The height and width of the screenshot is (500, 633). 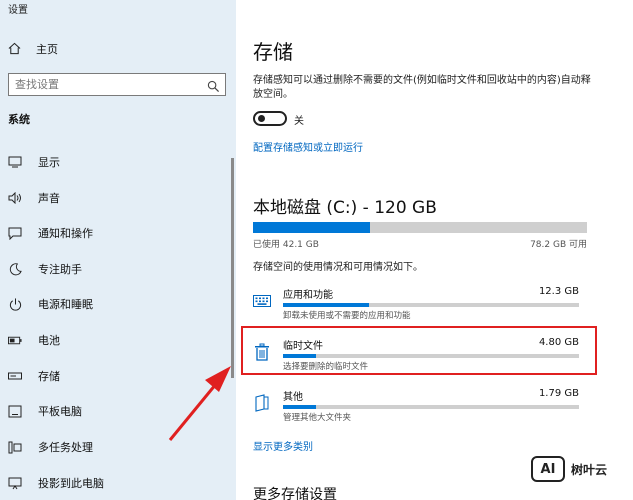 What do you see at coordinates (558, 245) in the screenshot?
I see `disk-free-label: 78.2 GB 可用` at bounding box center [558, 245].